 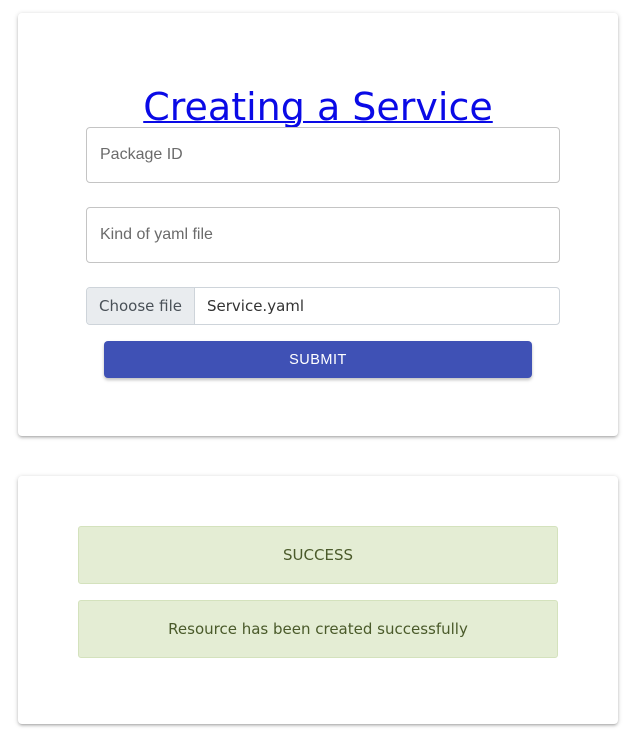 I want to click on yaml-kind-input, so click(x=323, y=235).